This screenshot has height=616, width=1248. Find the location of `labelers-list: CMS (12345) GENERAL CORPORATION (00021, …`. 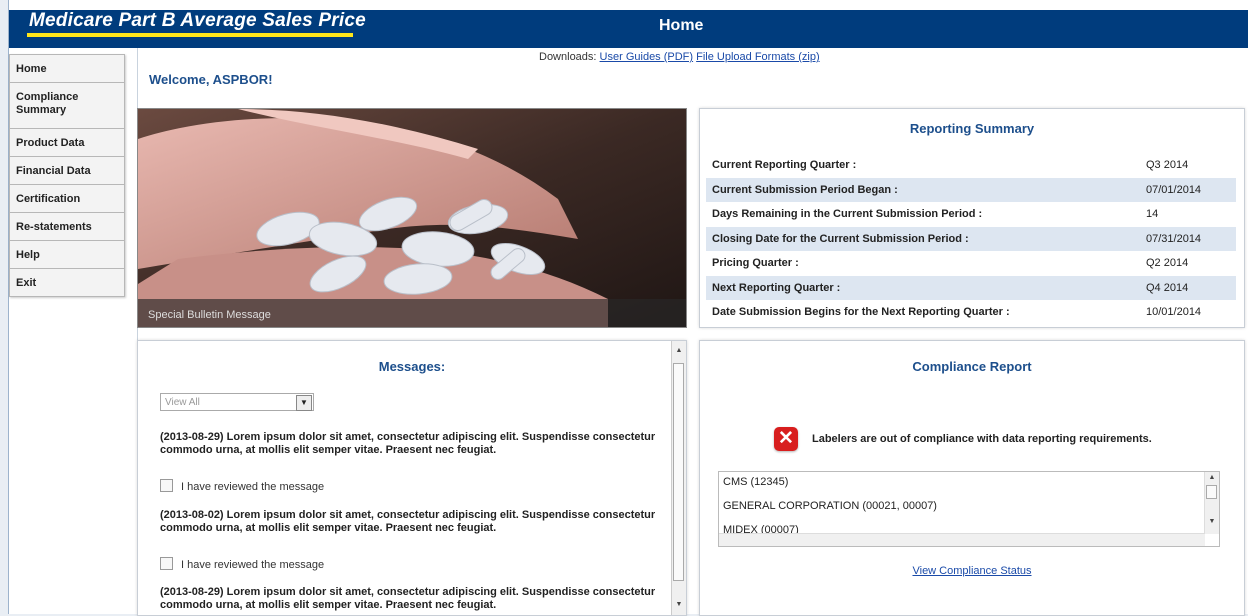

labelers-list: CMS (12345) GENERAL CORPORATION (00021, … is located at coordinates (969, 509).